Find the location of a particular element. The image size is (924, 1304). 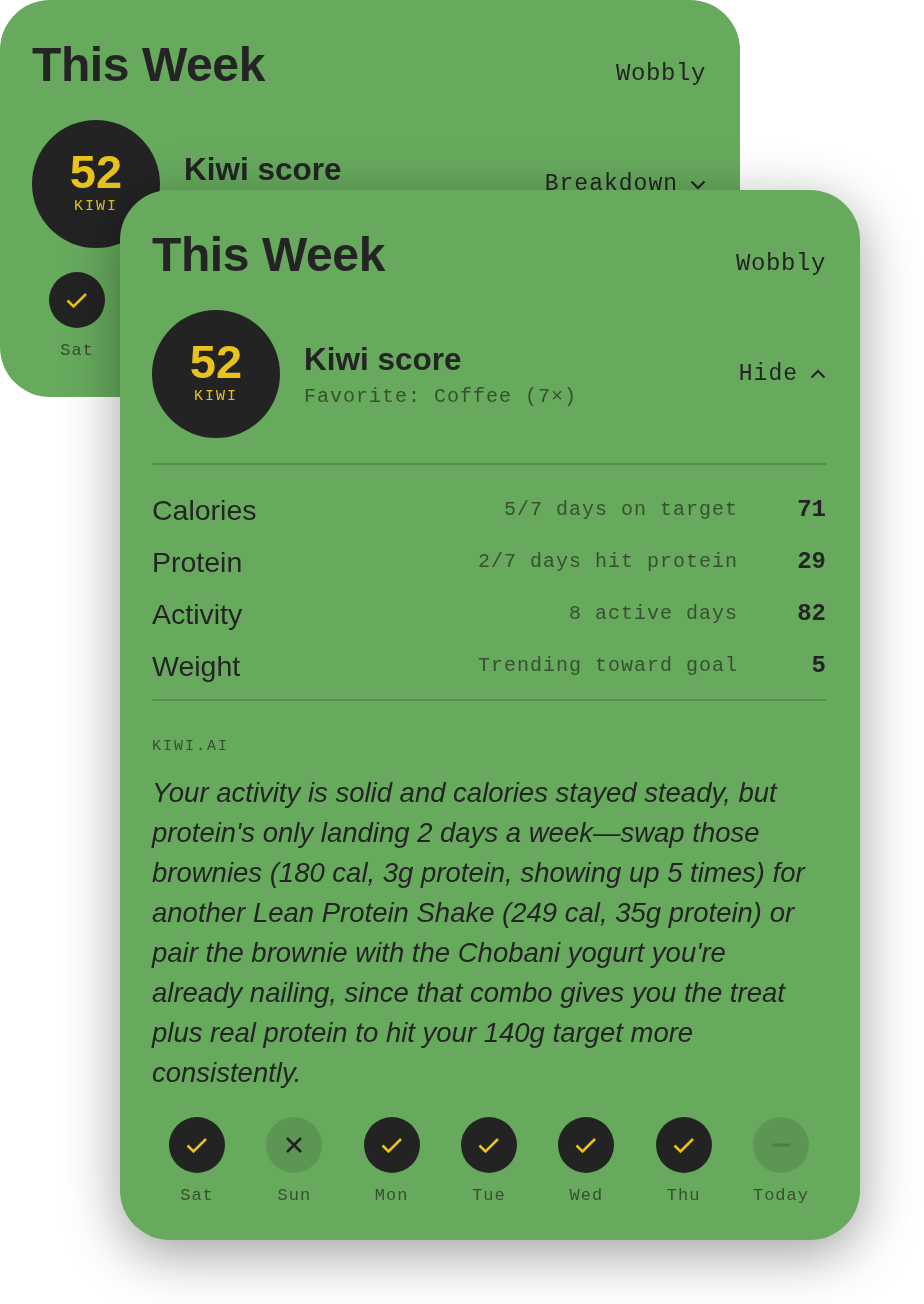

metric-detail: 5/7 days on target is located at coordinates (620, 510).